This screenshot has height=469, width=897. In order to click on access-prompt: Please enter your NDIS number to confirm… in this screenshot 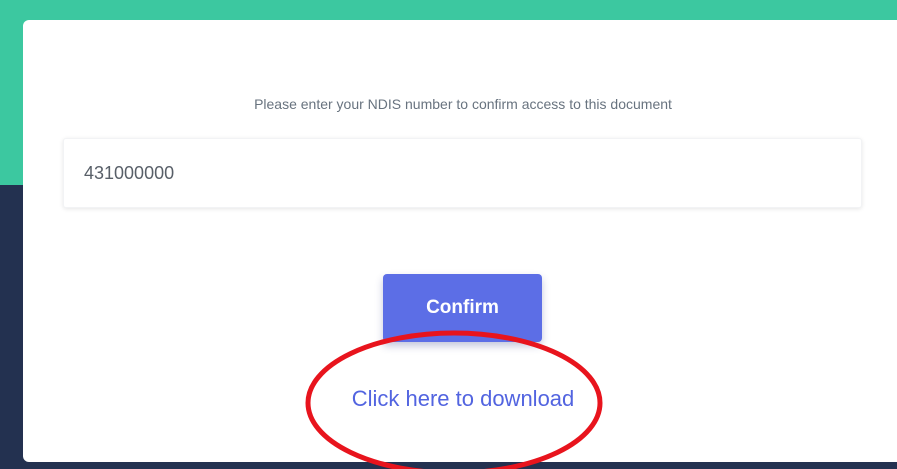, I will do `click(463, 104)`.